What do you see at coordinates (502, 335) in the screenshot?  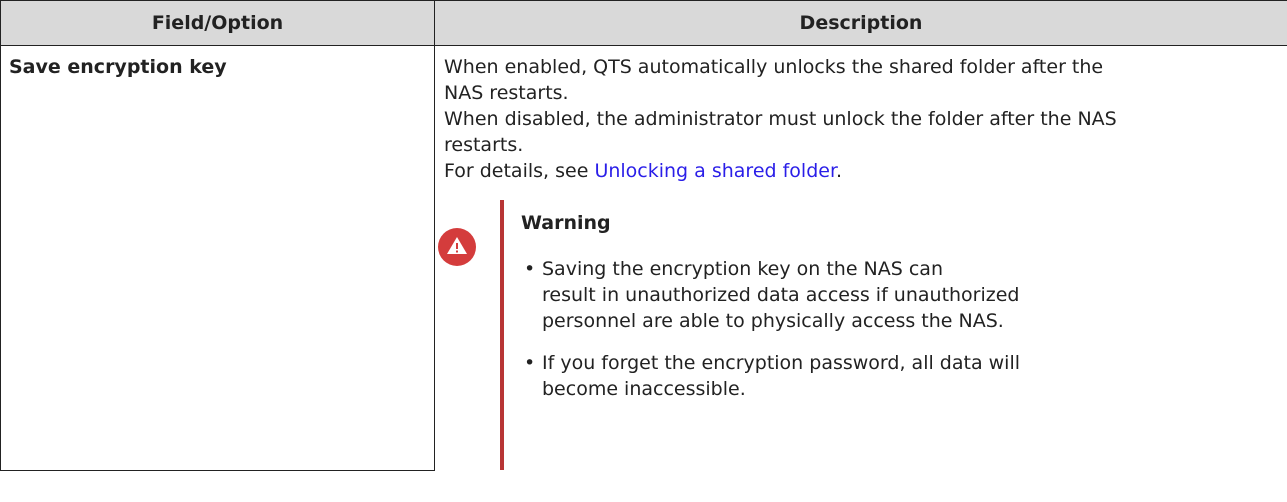 I see `warning-divider-bar` at bounding box center [502, 335].